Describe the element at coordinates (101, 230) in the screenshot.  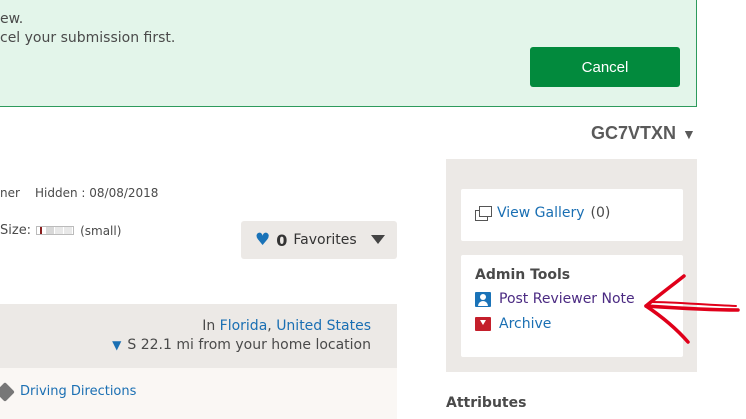
I see `size-value: (small)` at that location.